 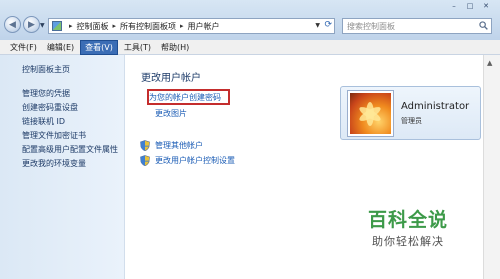 I want to click on minimize-button: –, so click(x=454, y=6).